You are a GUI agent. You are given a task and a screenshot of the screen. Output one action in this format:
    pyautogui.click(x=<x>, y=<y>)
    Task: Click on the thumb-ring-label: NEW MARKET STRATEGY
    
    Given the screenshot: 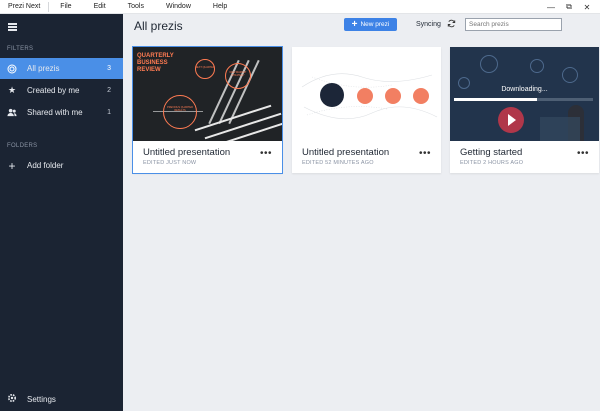 What is the action you would take?
    pyautogui.click(x=238, y=74)
    